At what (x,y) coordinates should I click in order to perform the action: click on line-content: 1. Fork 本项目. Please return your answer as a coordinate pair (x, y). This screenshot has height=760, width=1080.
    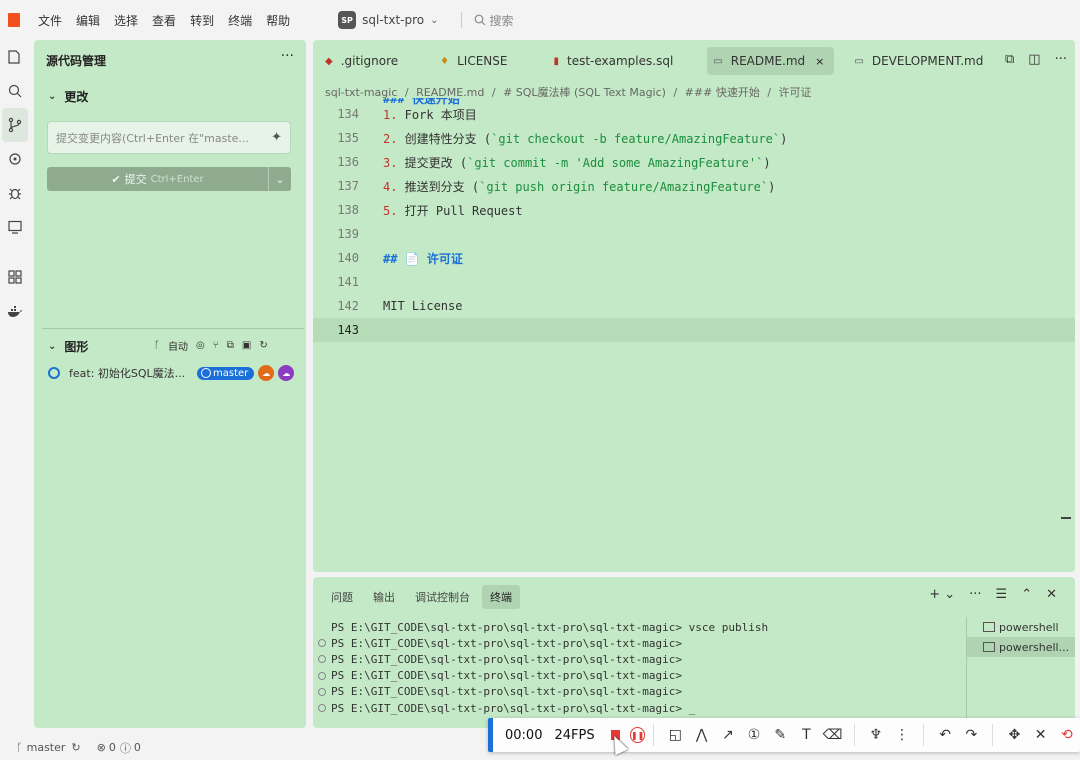
    Looking at the image, I should click on (430, 114).